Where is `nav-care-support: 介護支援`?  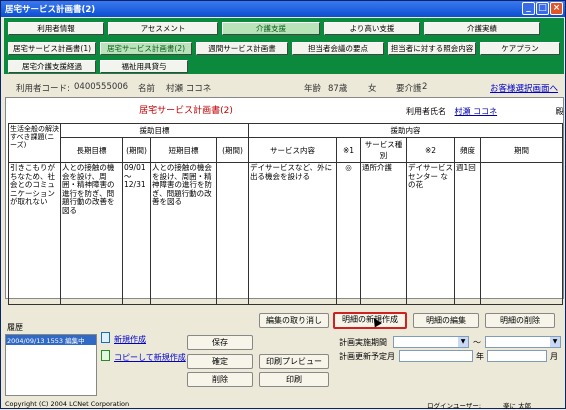 nav-care-support: 介護支援 is located at coordinates (271, 28).